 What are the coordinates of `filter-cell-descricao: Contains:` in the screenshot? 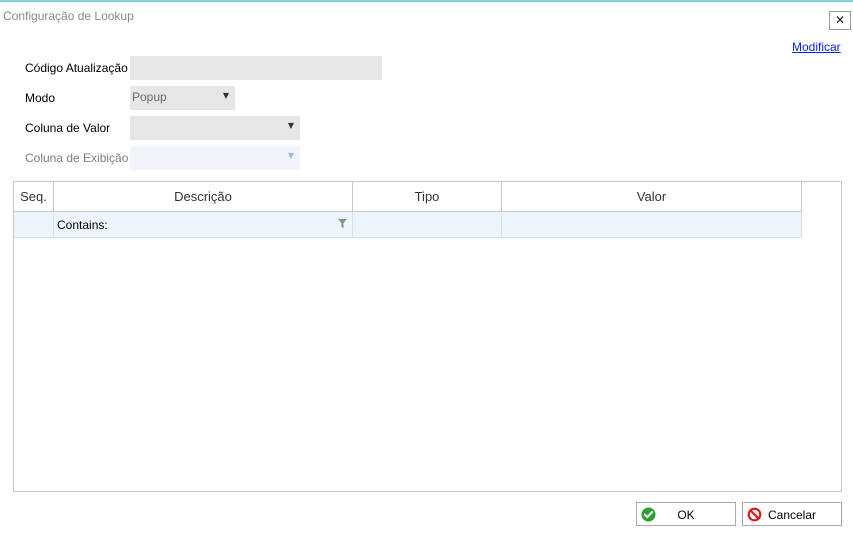 It's located at (203, 224).